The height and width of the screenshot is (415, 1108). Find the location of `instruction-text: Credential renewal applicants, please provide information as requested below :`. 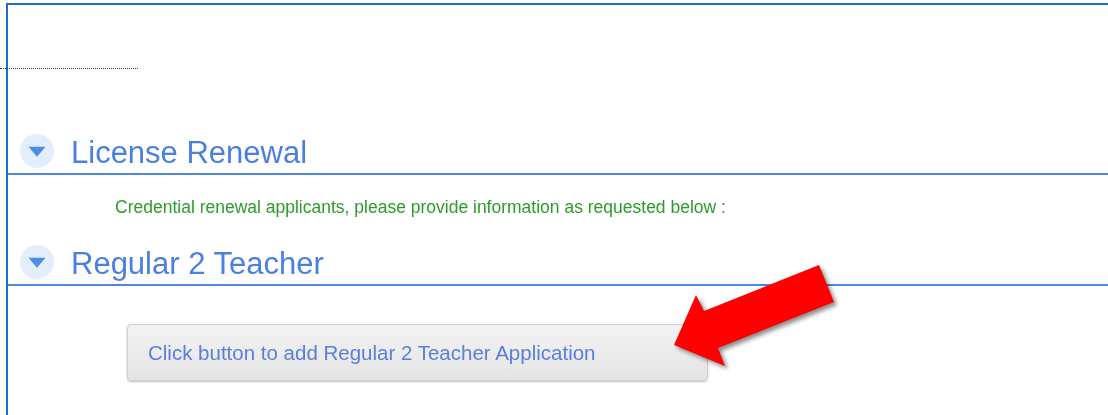

instruction-text: Credential renewal applicants, please provide information as requested below : is located at coordinates (420, 207).